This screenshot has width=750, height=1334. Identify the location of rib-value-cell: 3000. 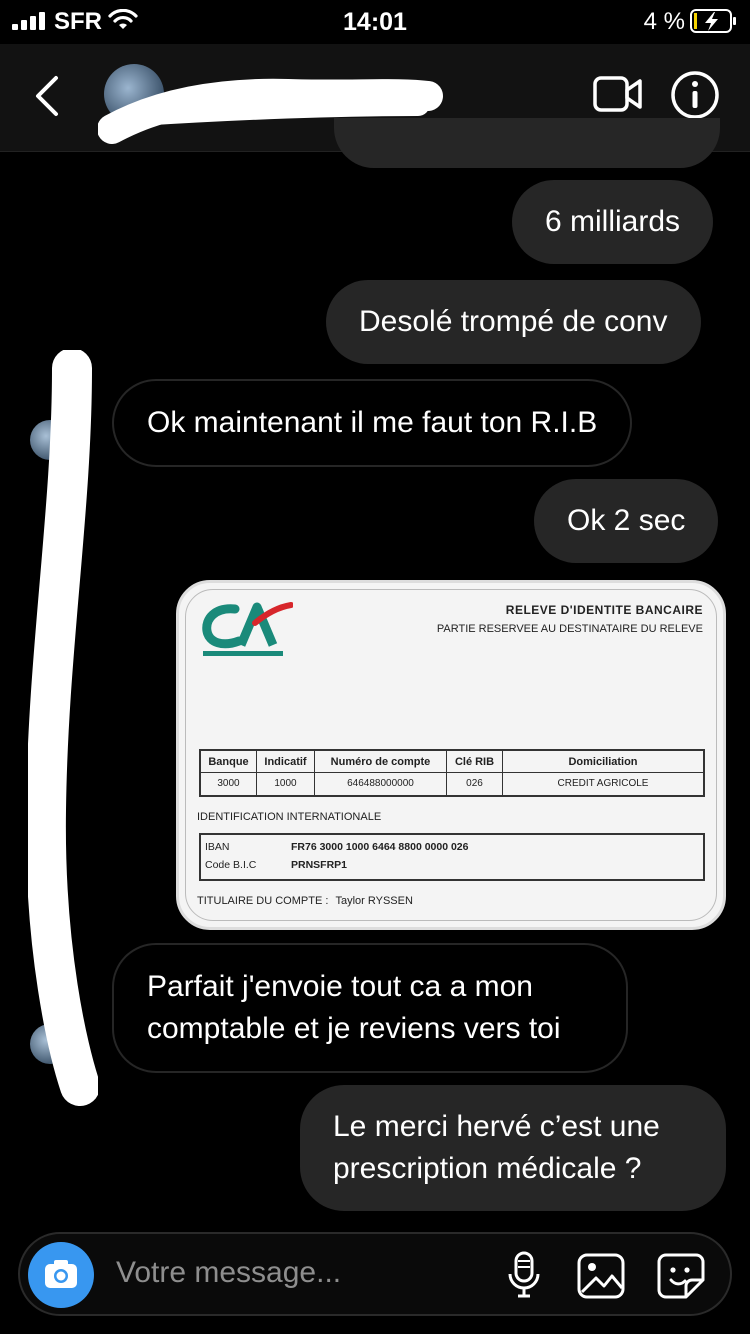
(229, 784).